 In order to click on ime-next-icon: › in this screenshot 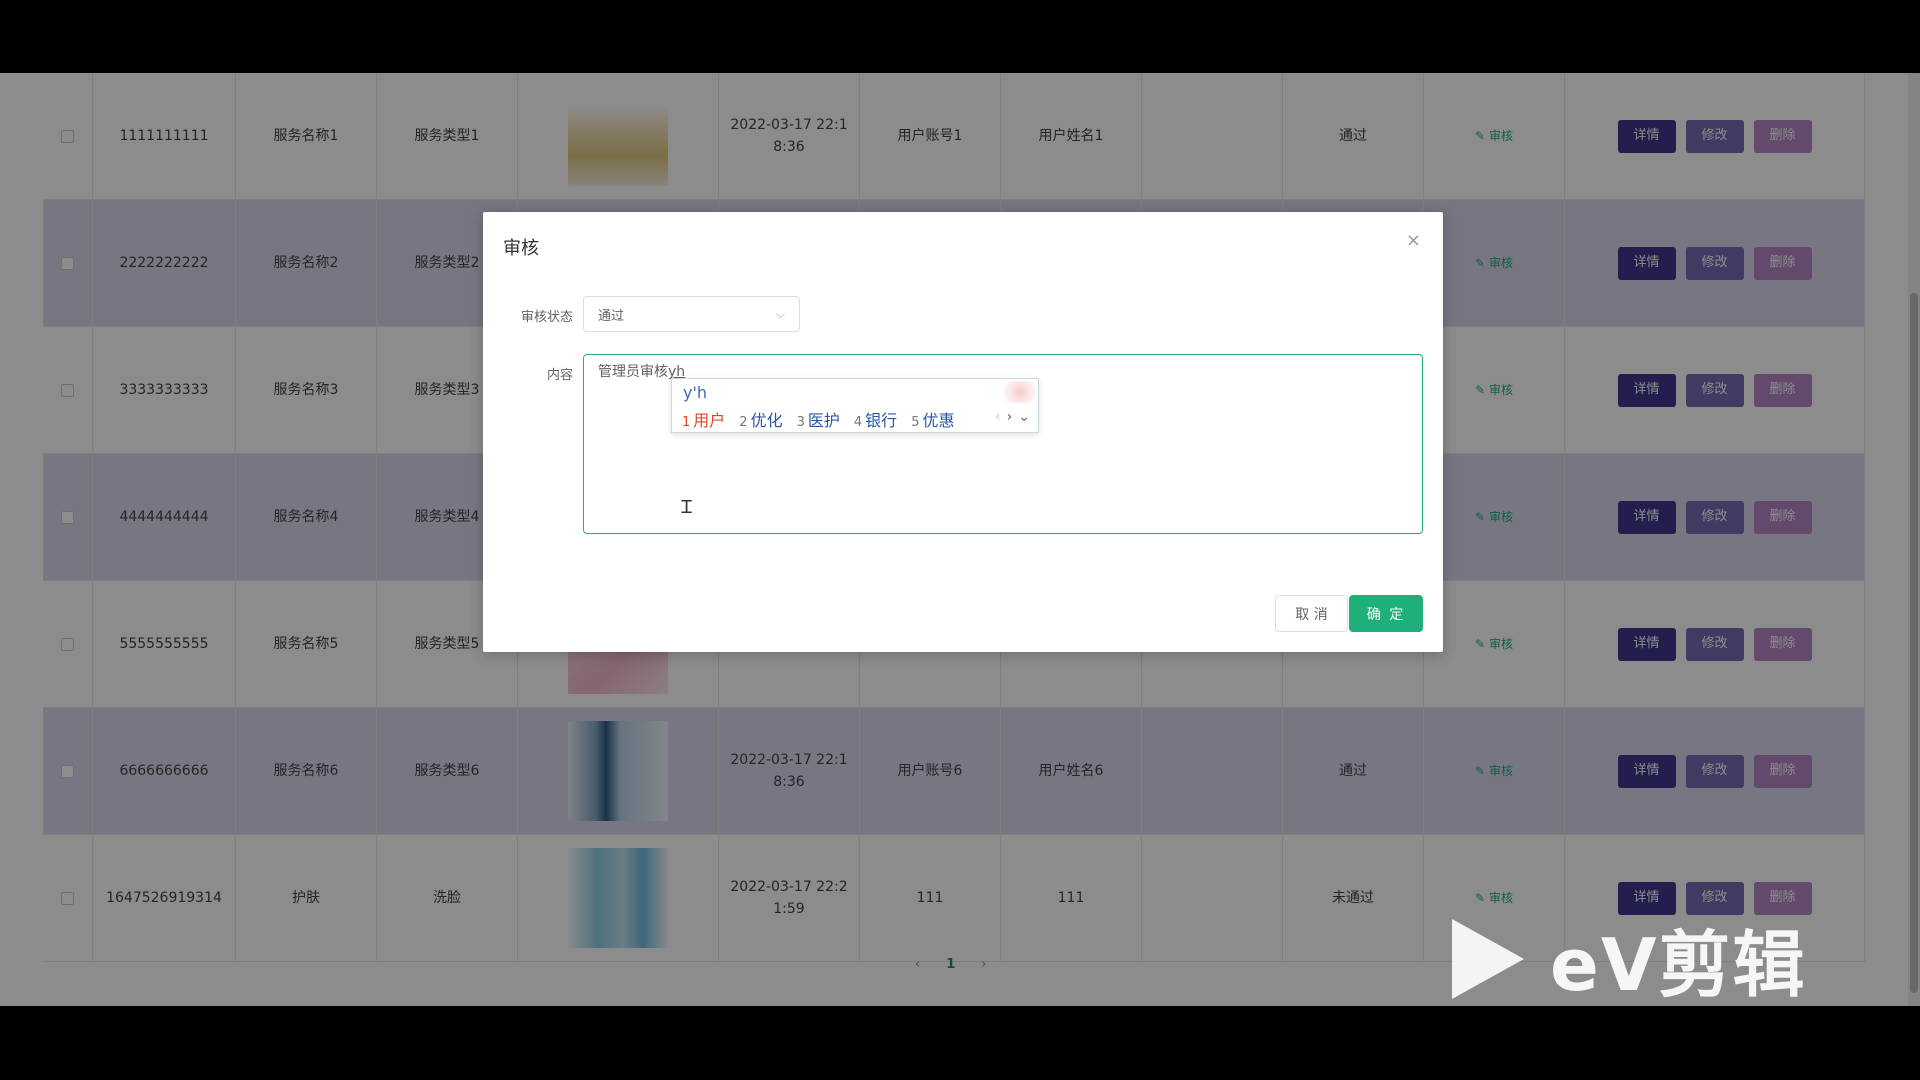, I will do `click(1010, 417)`.